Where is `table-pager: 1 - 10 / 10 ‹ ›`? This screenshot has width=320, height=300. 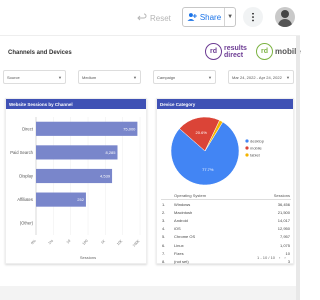 table-pager: 1 - 10 / 10 ‹ › is located at coordinates (271, 257).